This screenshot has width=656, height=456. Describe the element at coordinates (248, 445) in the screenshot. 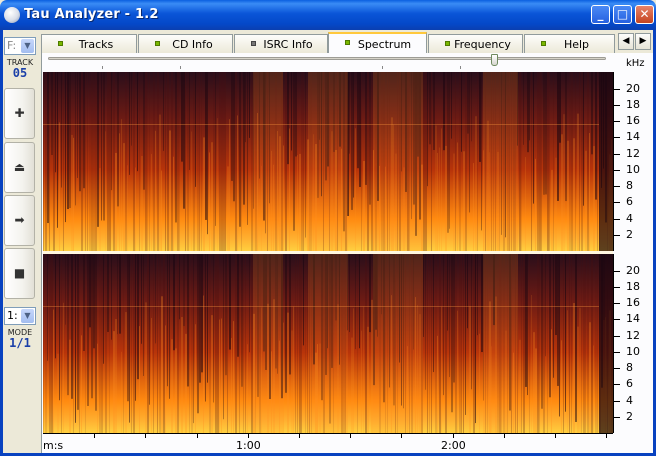

I see `time-axis-tick-label: 1:00` at that location.